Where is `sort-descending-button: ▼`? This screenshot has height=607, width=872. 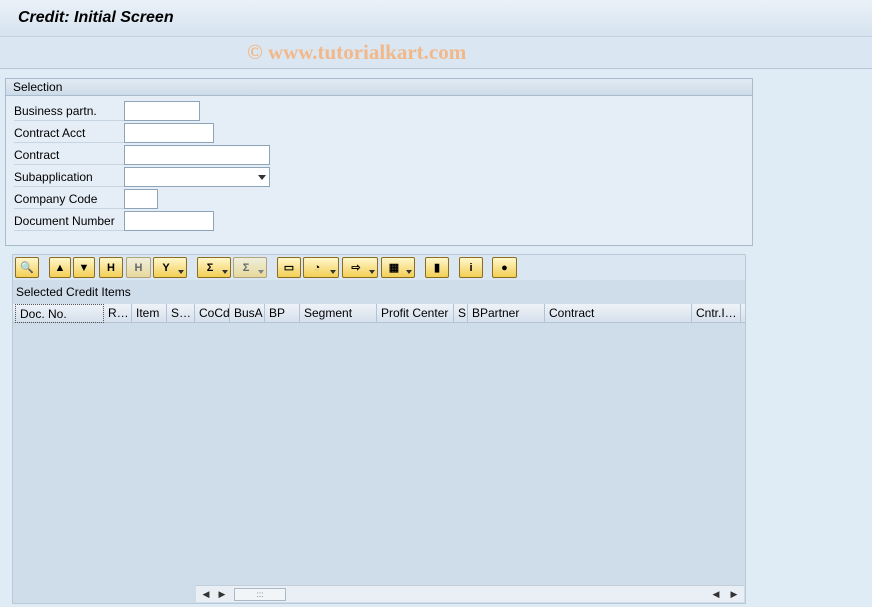
sort-descending-button: ▼ is located at coordinates (84, 267).